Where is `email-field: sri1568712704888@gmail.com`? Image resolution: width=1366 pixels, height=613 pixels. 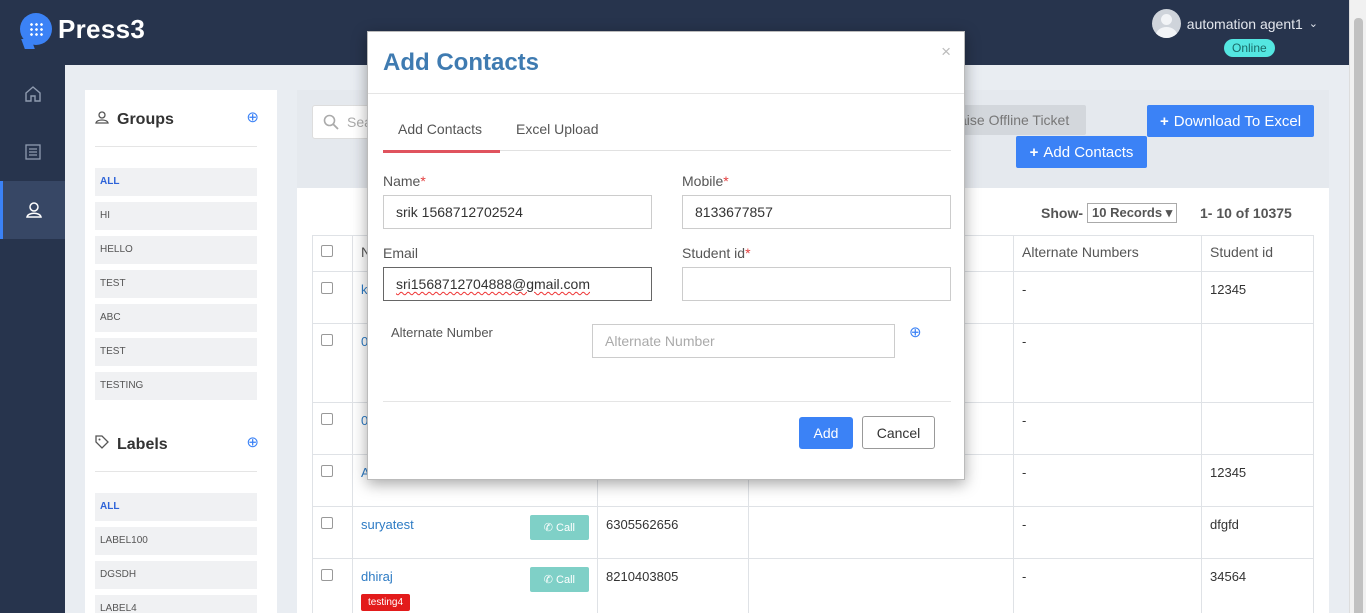 email-field: sri1568712704888@gmail.com is located at coordinates (517, 284).